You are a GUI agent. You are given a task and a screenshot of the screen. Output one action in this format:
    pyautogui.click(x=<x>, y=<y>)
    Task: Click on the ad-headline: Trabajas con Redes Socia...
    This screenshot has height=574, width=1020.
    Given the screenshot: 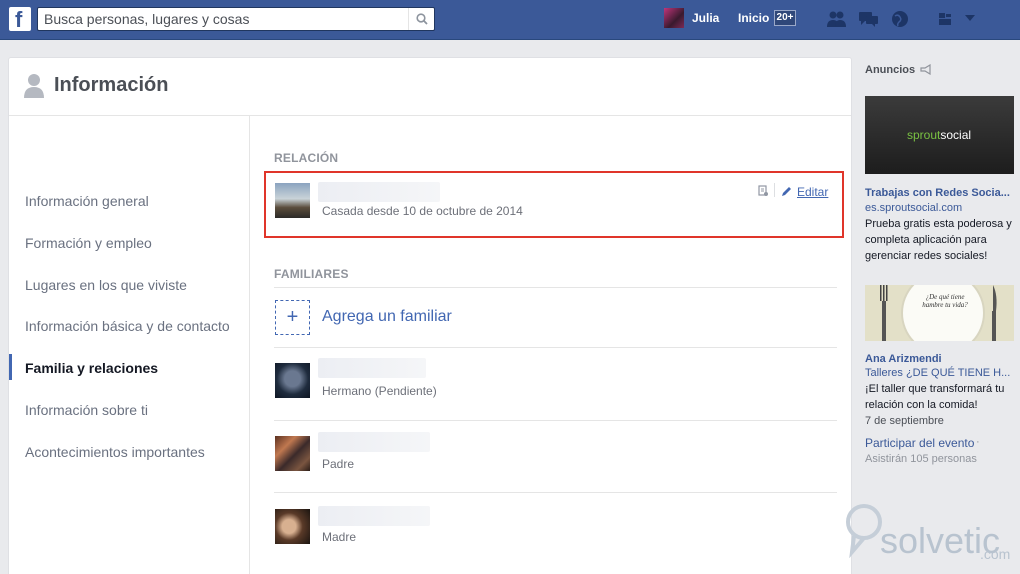 What is the action you would take?
    pyautogui.click(x=937, y=193)
    